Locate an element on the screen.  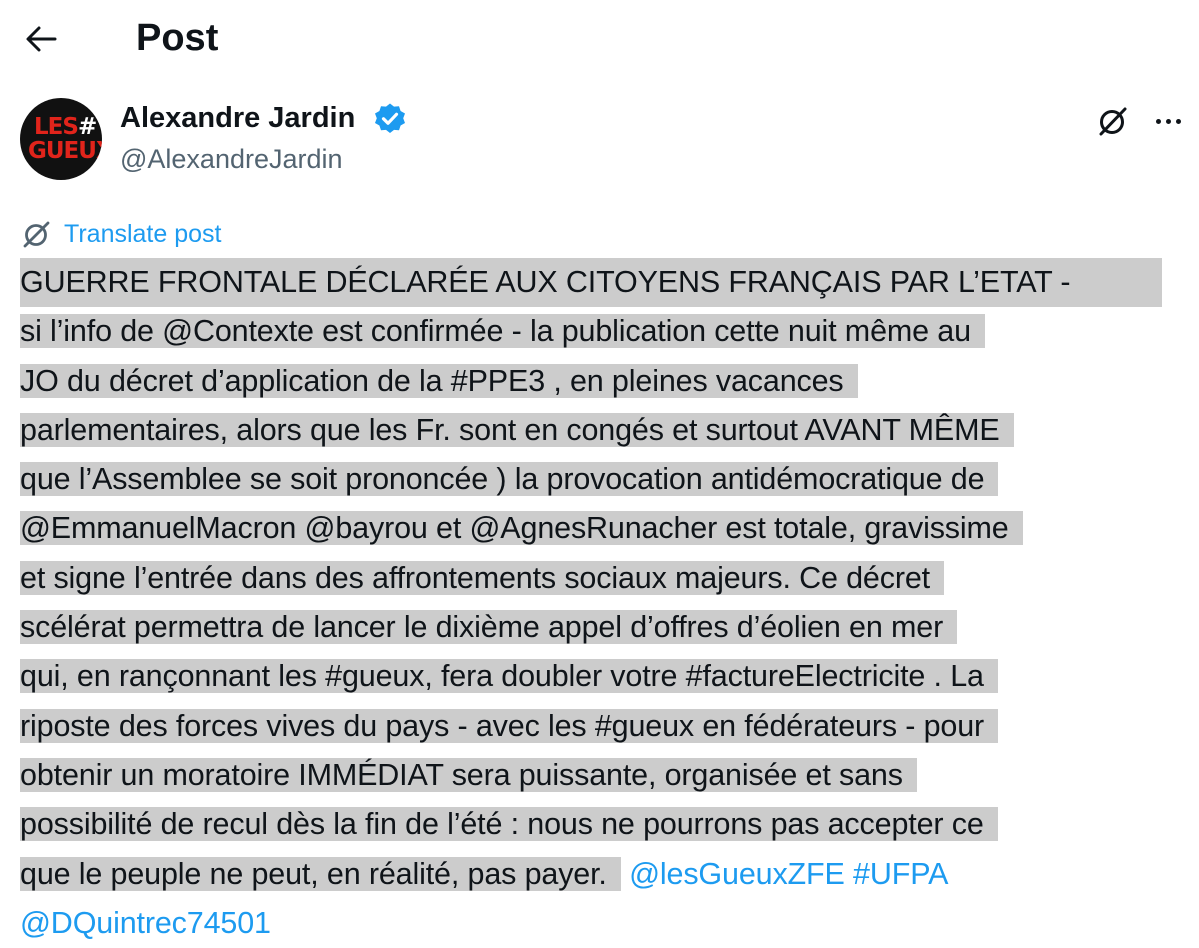
avatar: LES# GUEUX is located at coordinates (61, 139).